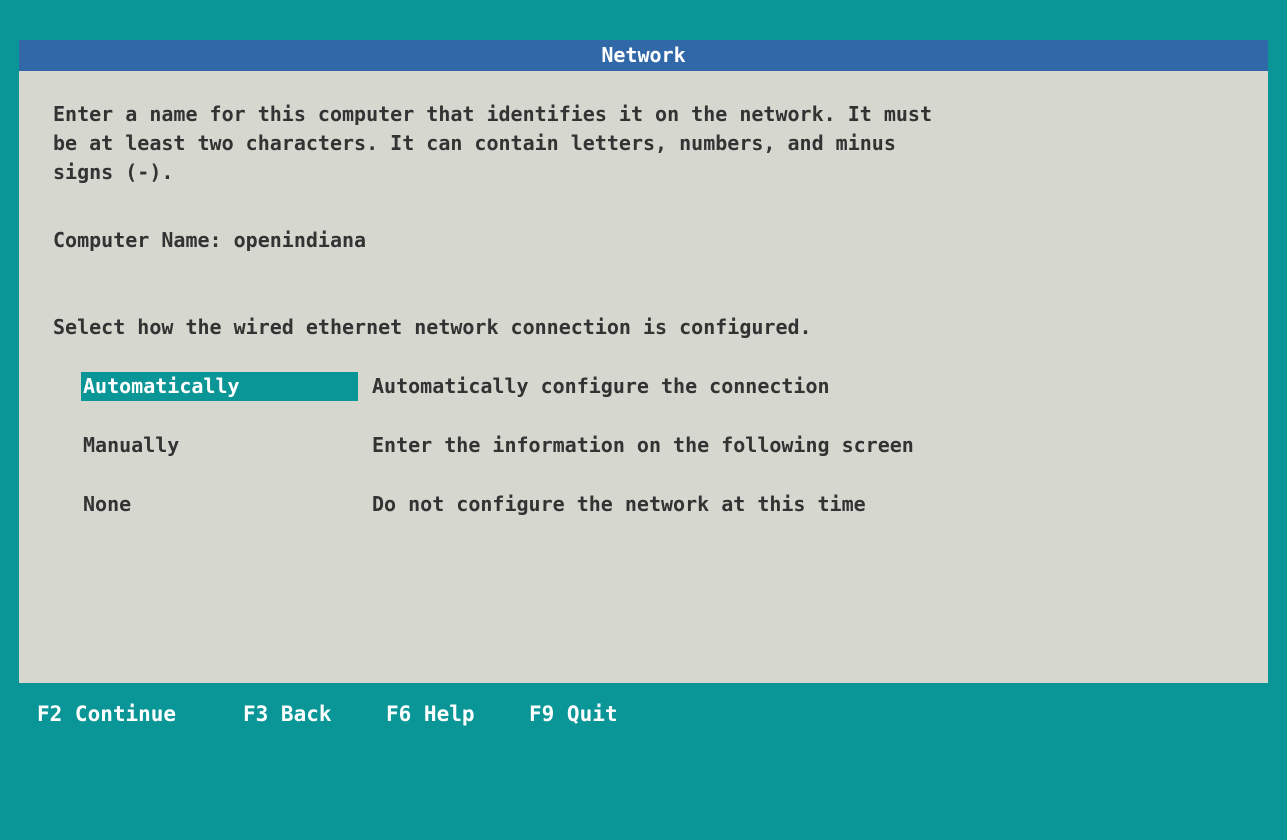  Describe the element at coordinates (219, 445) in the screenshot. I see `option-label: Manually` at that location.